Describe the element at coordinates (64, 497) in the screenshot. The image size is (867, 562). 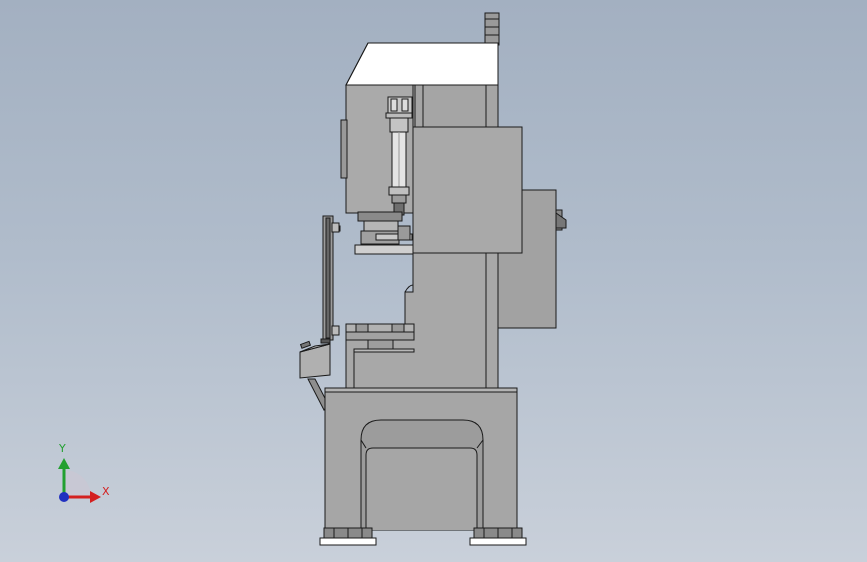
I see `triad-z-axis` at that location.